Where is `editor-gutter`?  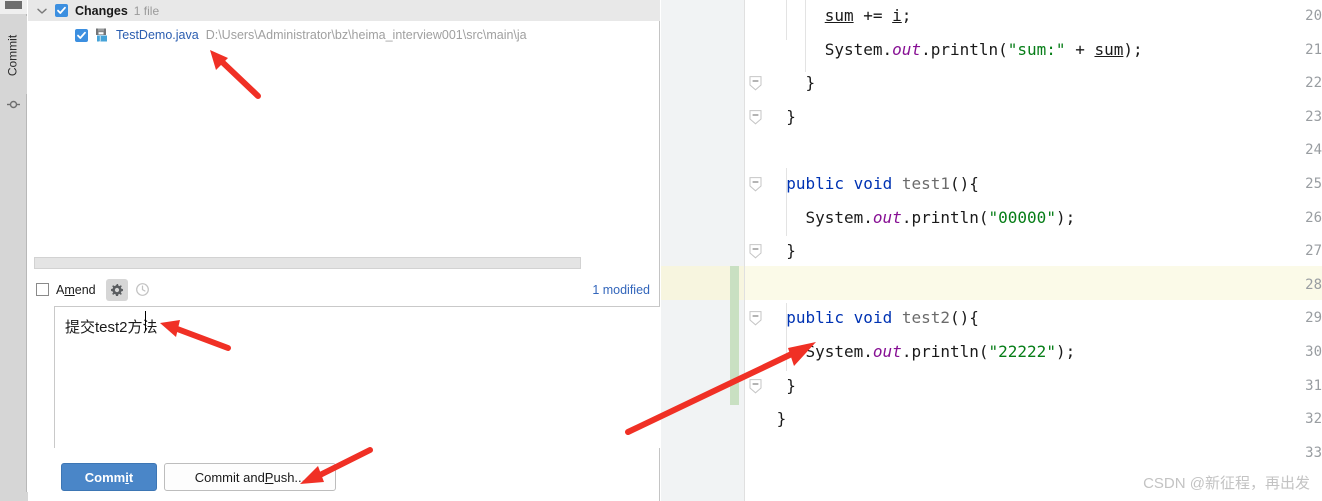 editor-gutter is located at coordinates (703, 250).